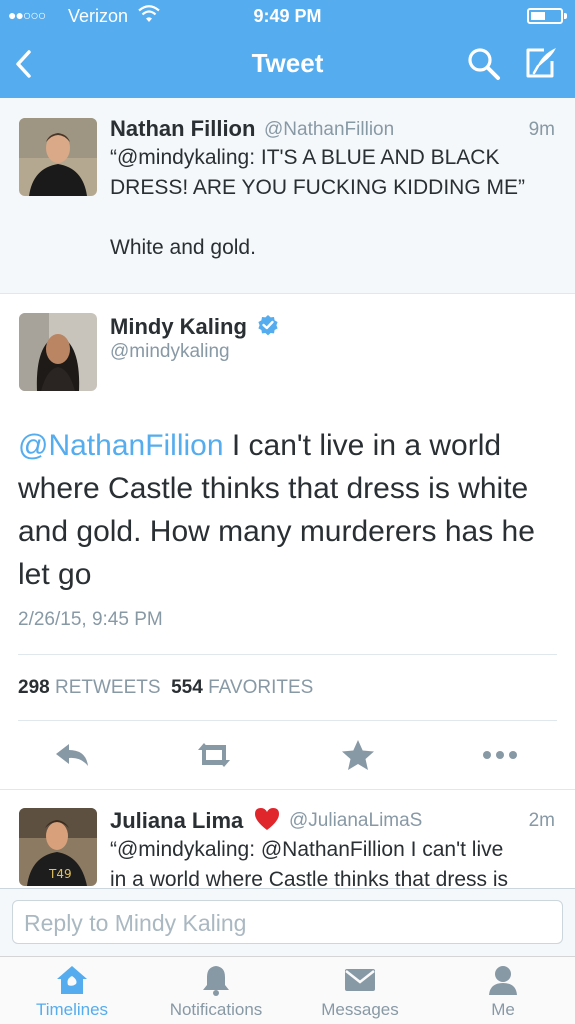 This screenshot has width=575, height=1024. What do you see at coordinates (182, 129) in the screenshot?
I see `author-name: Nathan Fillion` at bounding box center [182, 129].